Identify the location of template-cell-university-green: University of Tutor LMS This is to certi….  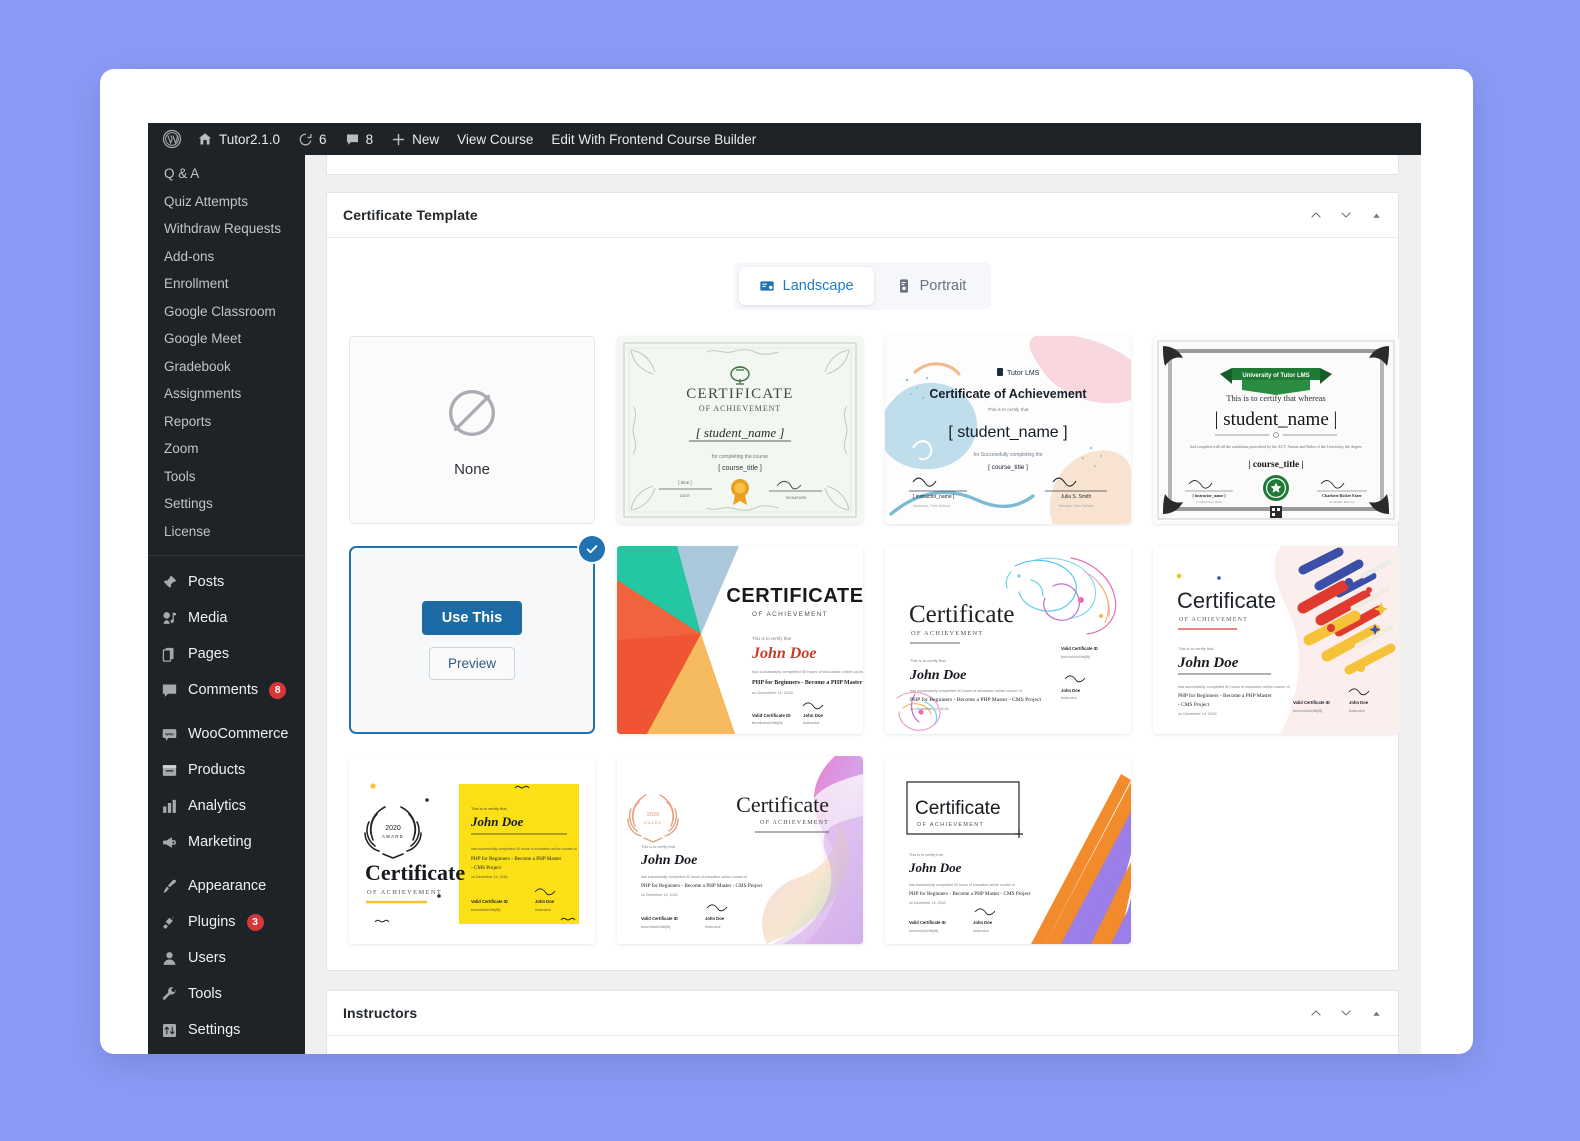
(1276, 430).